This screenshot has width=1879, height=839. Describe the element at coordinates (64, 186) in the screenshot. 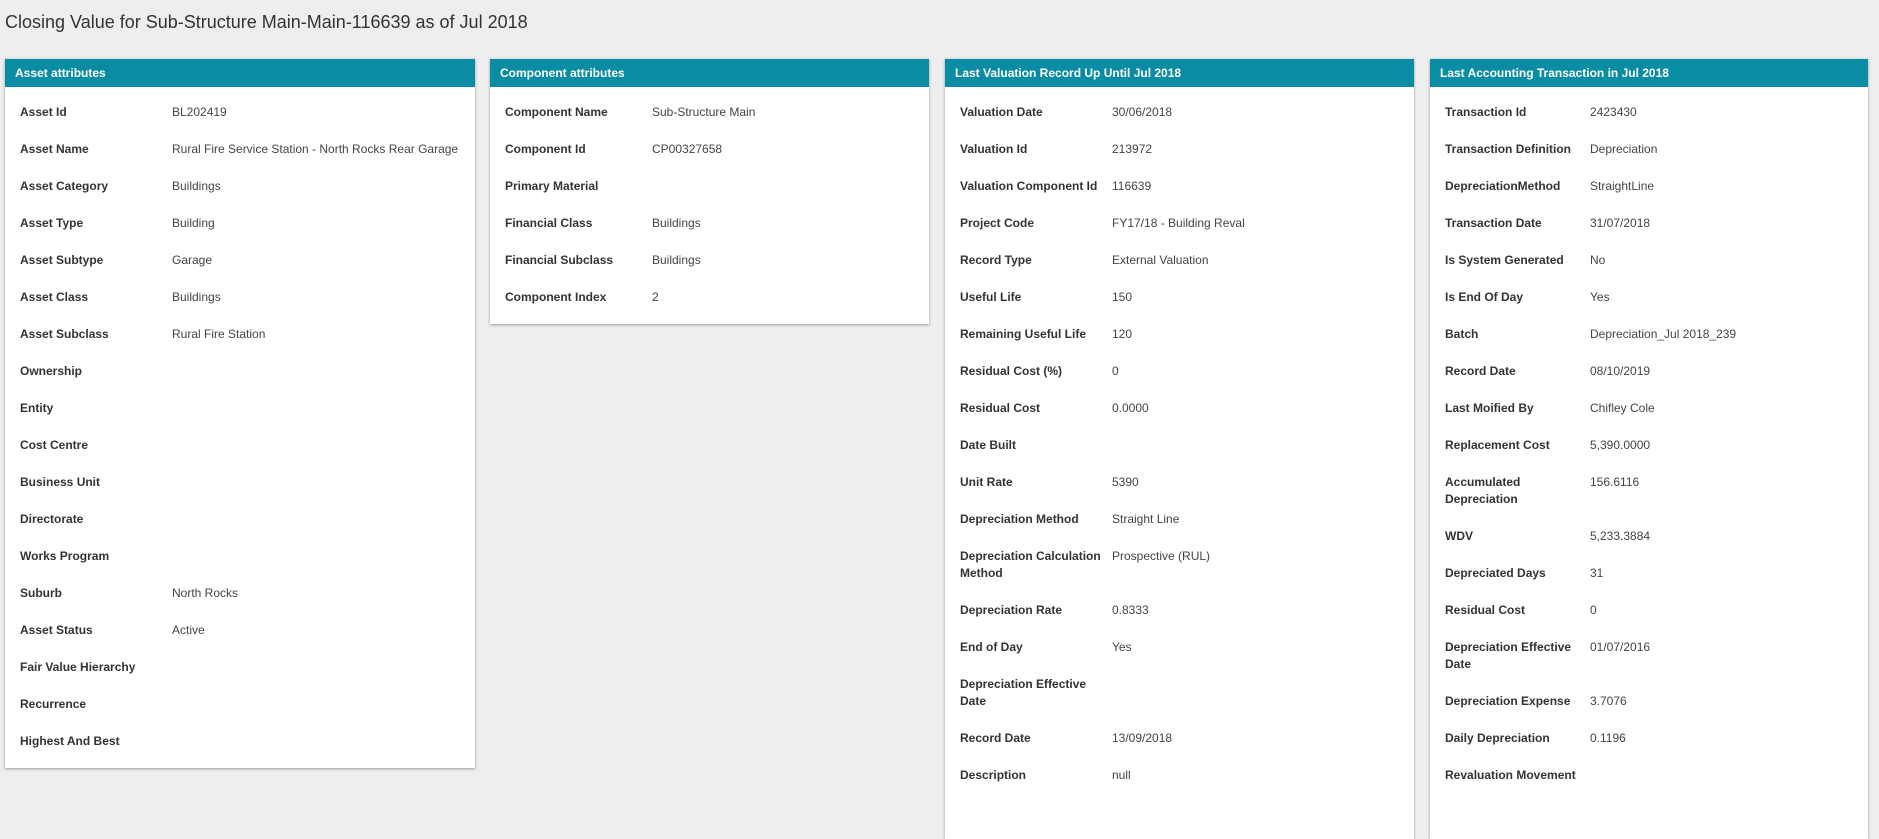

I see `attribute-label: Asset Category` at that location.